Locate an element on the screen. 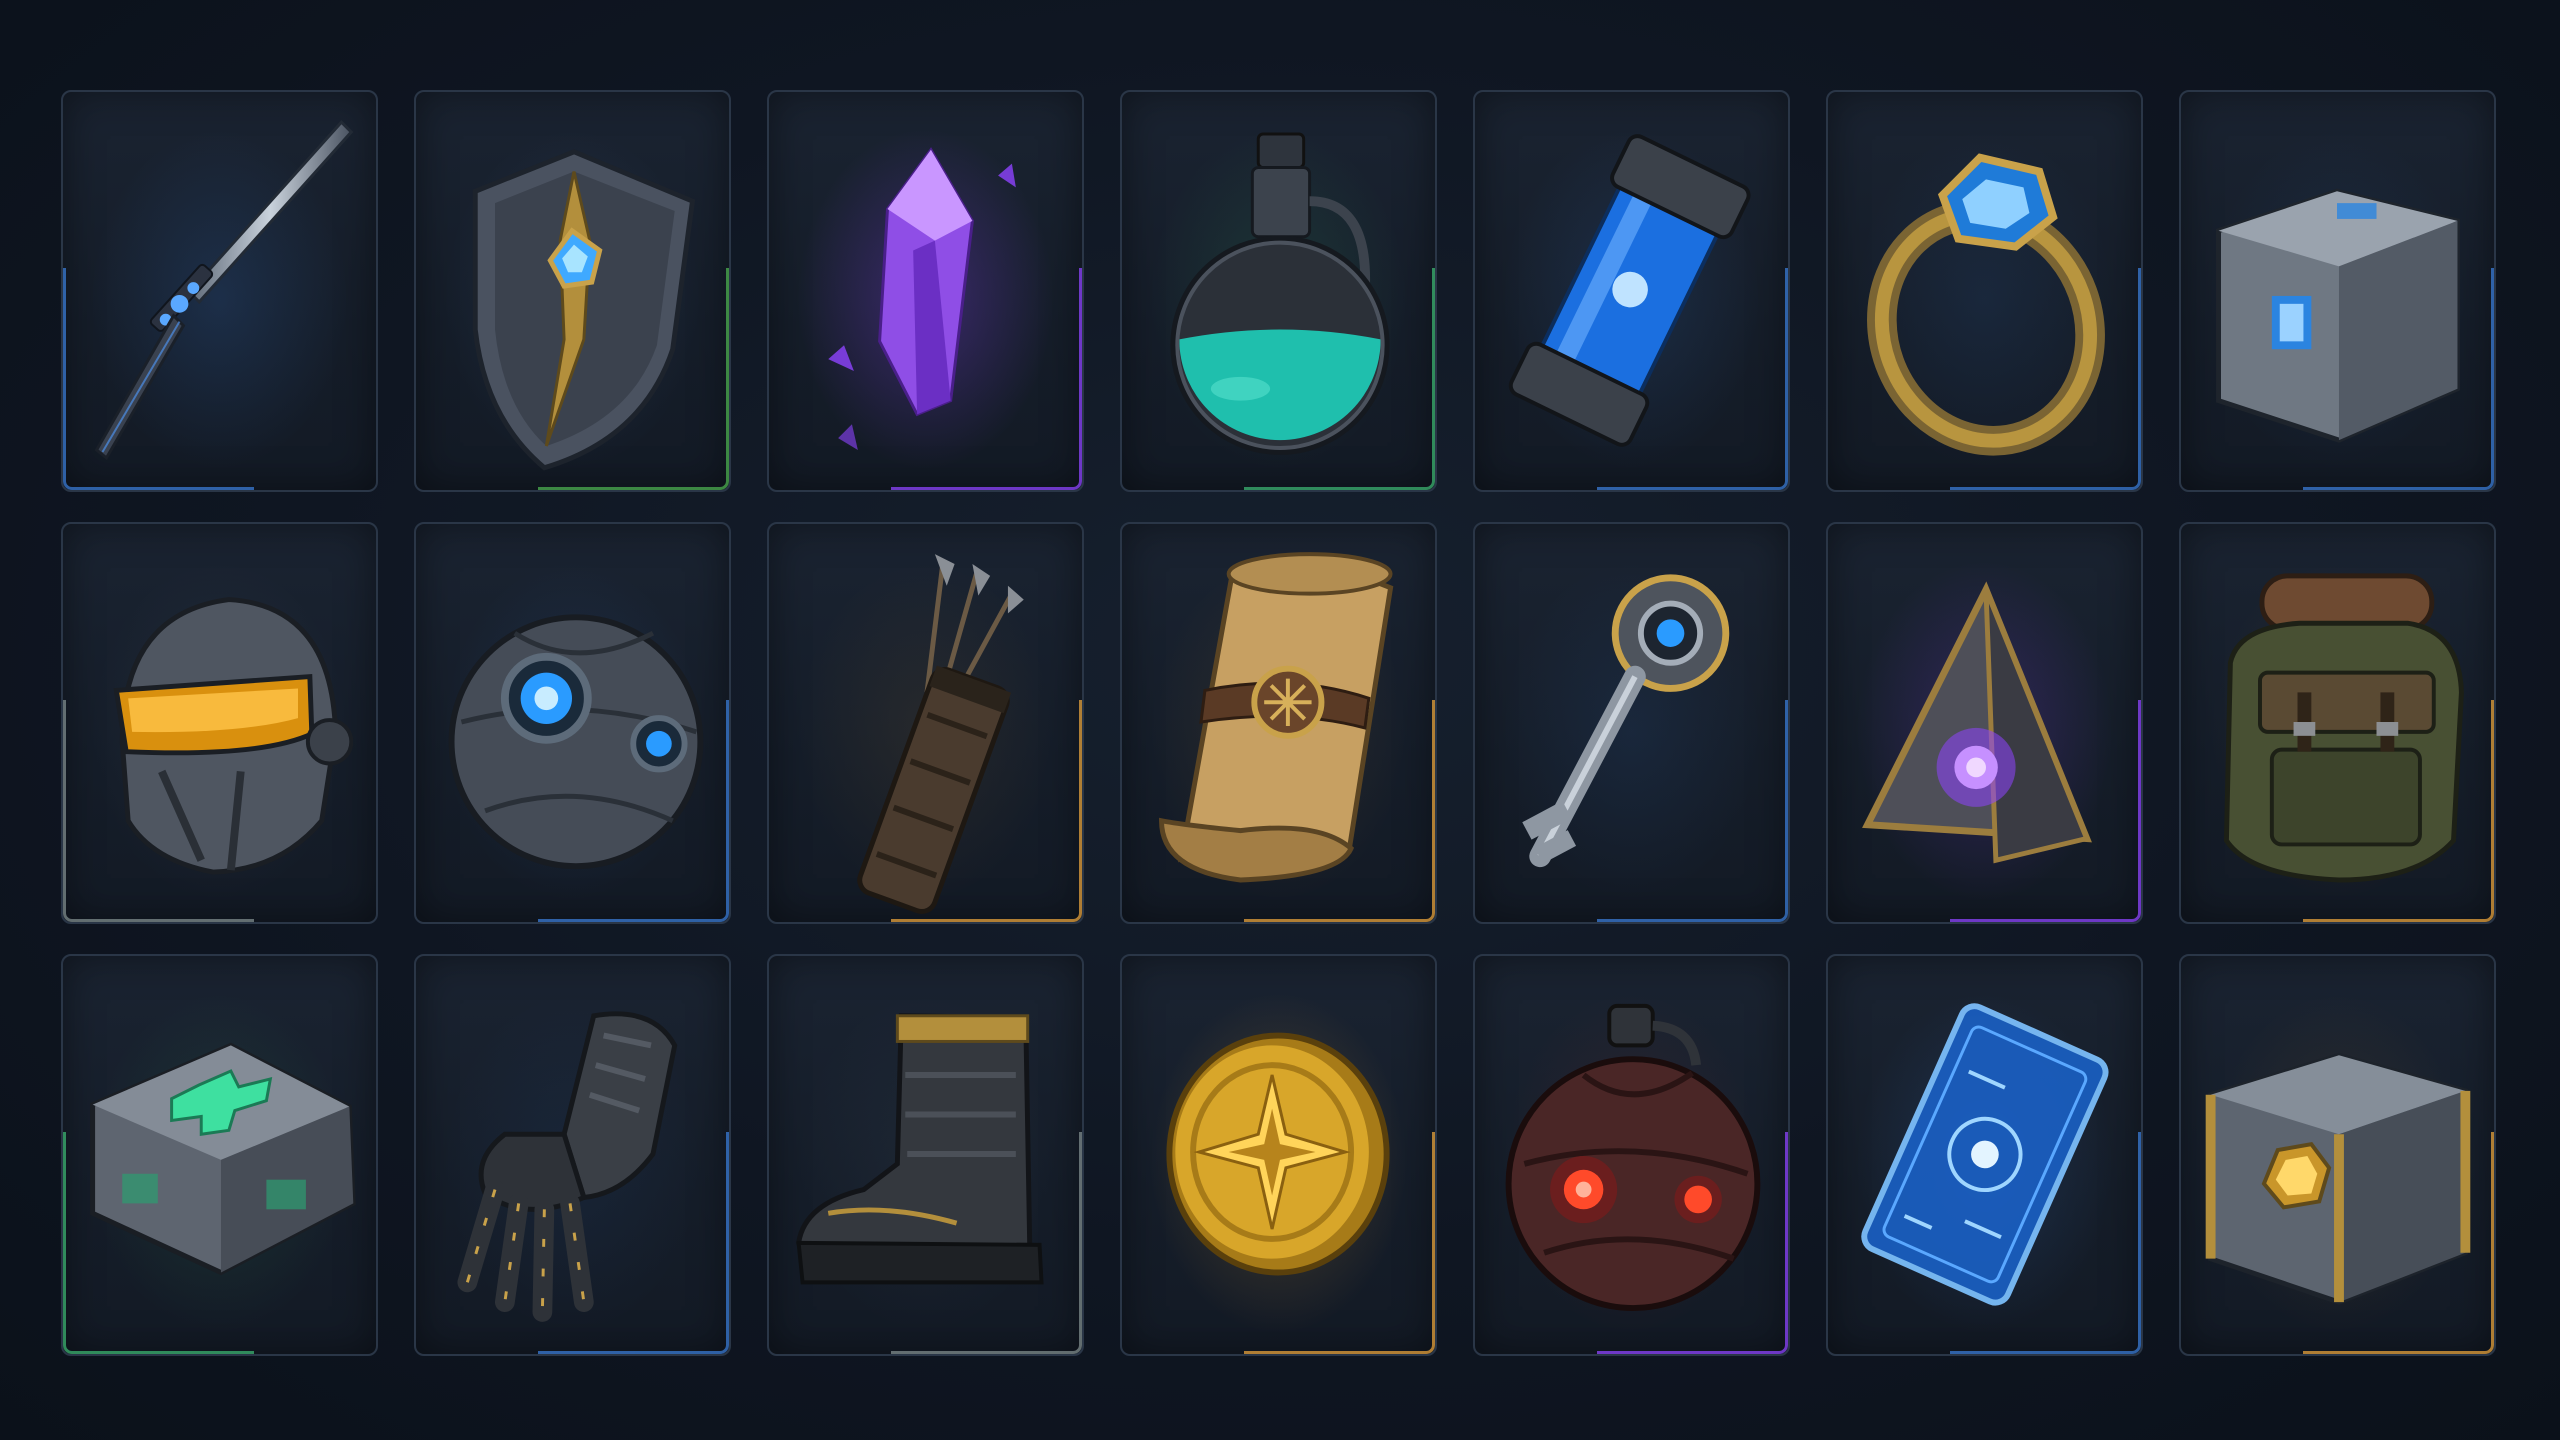 This screenshot has width=2560, height=1440. inventory-slot-helmet is located at coordinates (219, 723).